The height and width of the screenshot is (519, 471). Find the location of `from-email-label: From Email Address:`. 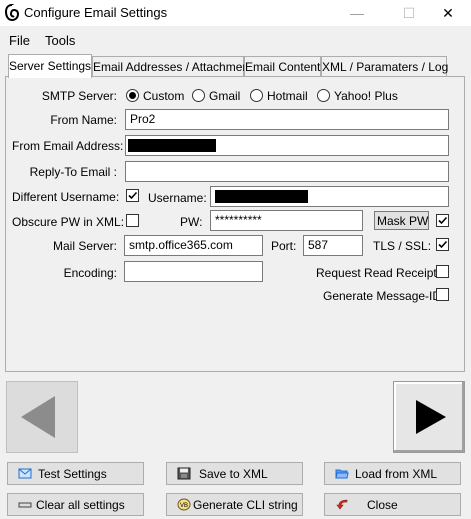

from-email-label: From Email Address: is located at coordinates (68, 146).